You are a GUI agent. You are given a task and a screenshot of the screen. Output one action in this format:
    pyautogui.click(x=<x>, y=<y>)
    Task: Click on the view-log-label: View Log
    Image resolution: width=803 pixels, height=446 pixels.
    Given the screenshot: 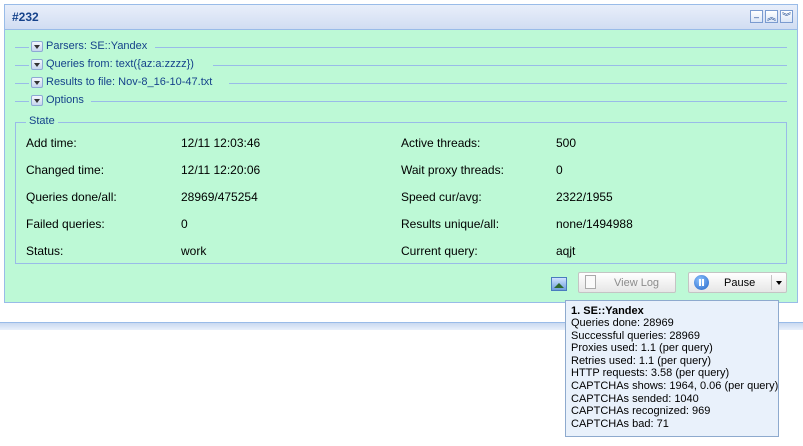 What is the action you would take?
    pyautogui.click(x=637, y=283)
    